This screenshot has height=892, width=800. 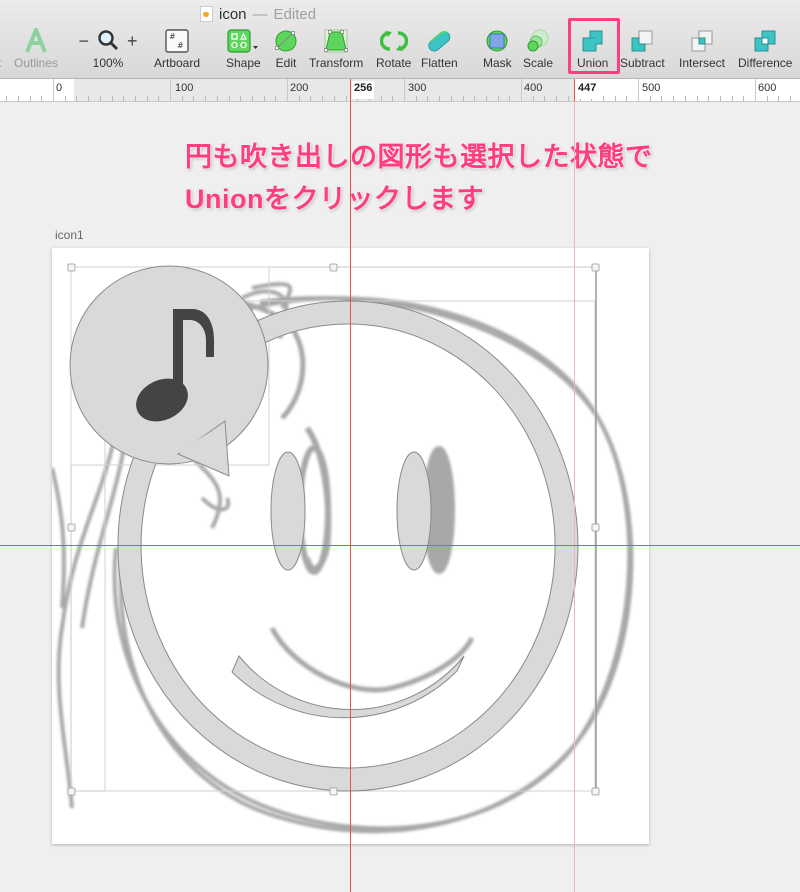 What do you see at coordinates (533, 88) in the screenshot?
I see `ruler-tick-label: 400` at bounding box center [533, 88].